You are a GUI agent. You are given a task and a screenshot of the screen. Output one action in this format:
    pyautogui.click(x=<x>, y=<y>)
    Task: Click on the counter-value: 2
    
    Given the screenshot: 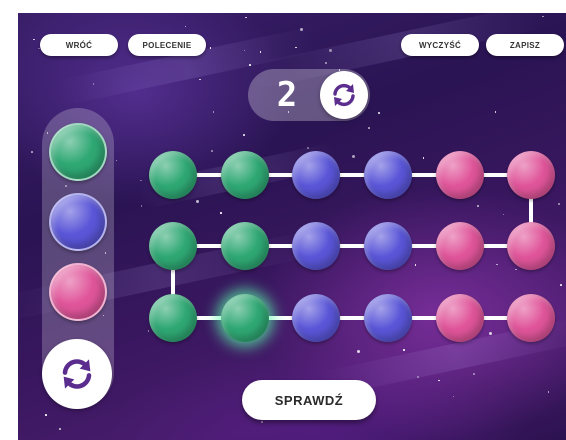 What is the action you would take?
    pyautogui.click(x=287, y=95)
    